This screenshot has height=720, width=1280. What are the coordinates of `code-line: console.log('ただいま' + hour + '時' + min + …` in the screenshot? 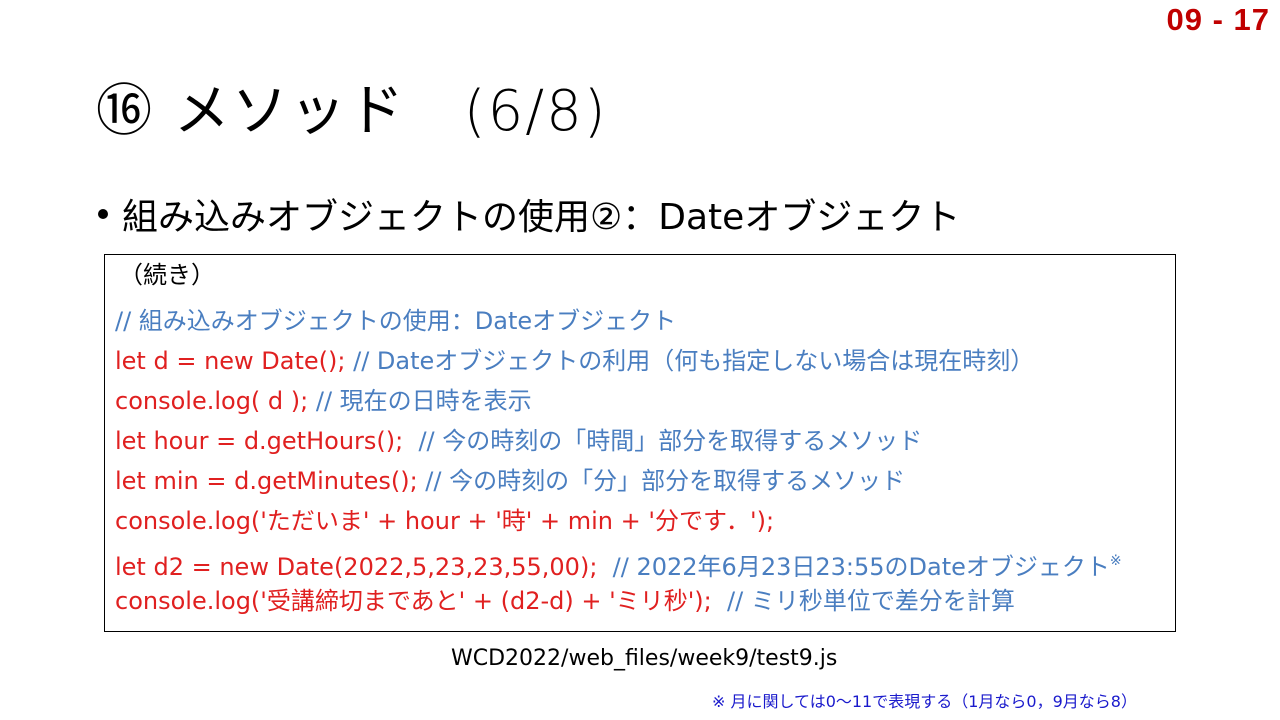 It's located at (618, 521).